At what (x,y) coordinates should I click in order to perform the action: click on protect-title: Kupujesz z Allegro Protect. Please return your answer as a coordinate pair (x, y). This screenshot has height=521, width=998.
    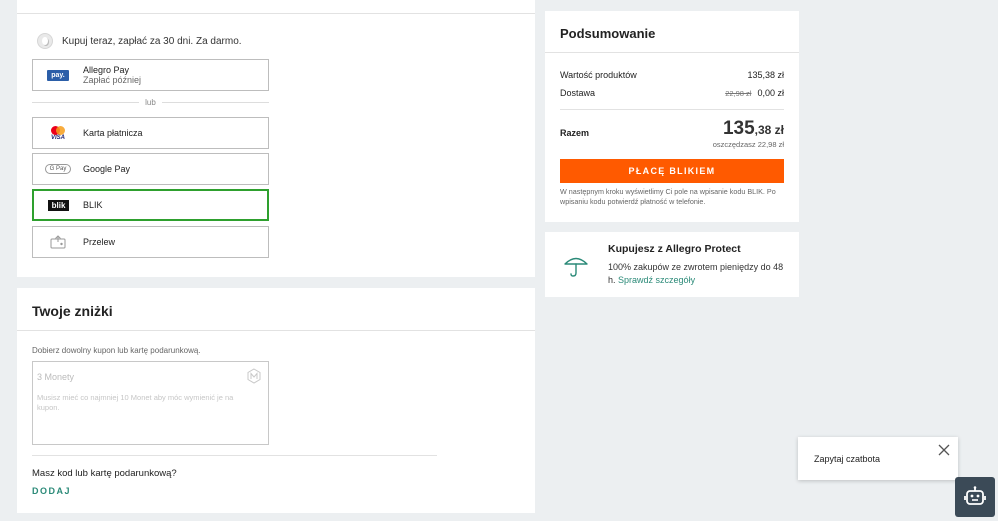
    Looking at the image, I should click on (674, 249).